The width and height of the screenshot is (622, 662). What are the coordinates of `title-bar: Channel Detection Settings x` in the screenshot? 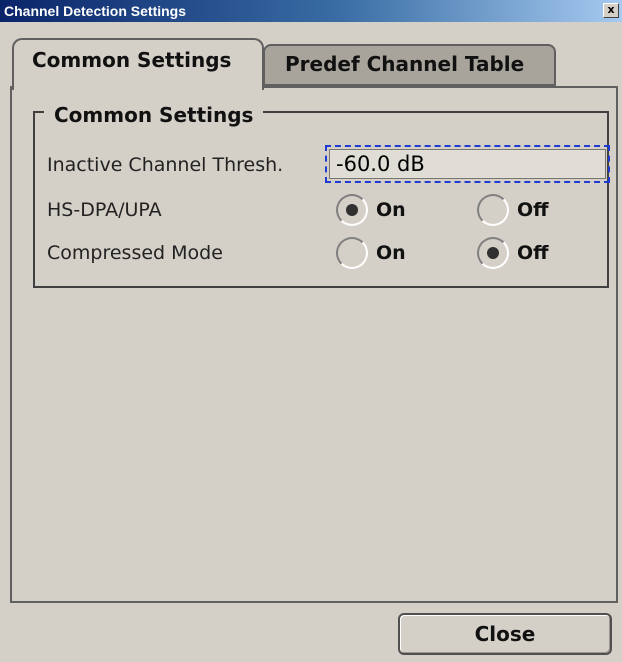 It's located at (311, 11).